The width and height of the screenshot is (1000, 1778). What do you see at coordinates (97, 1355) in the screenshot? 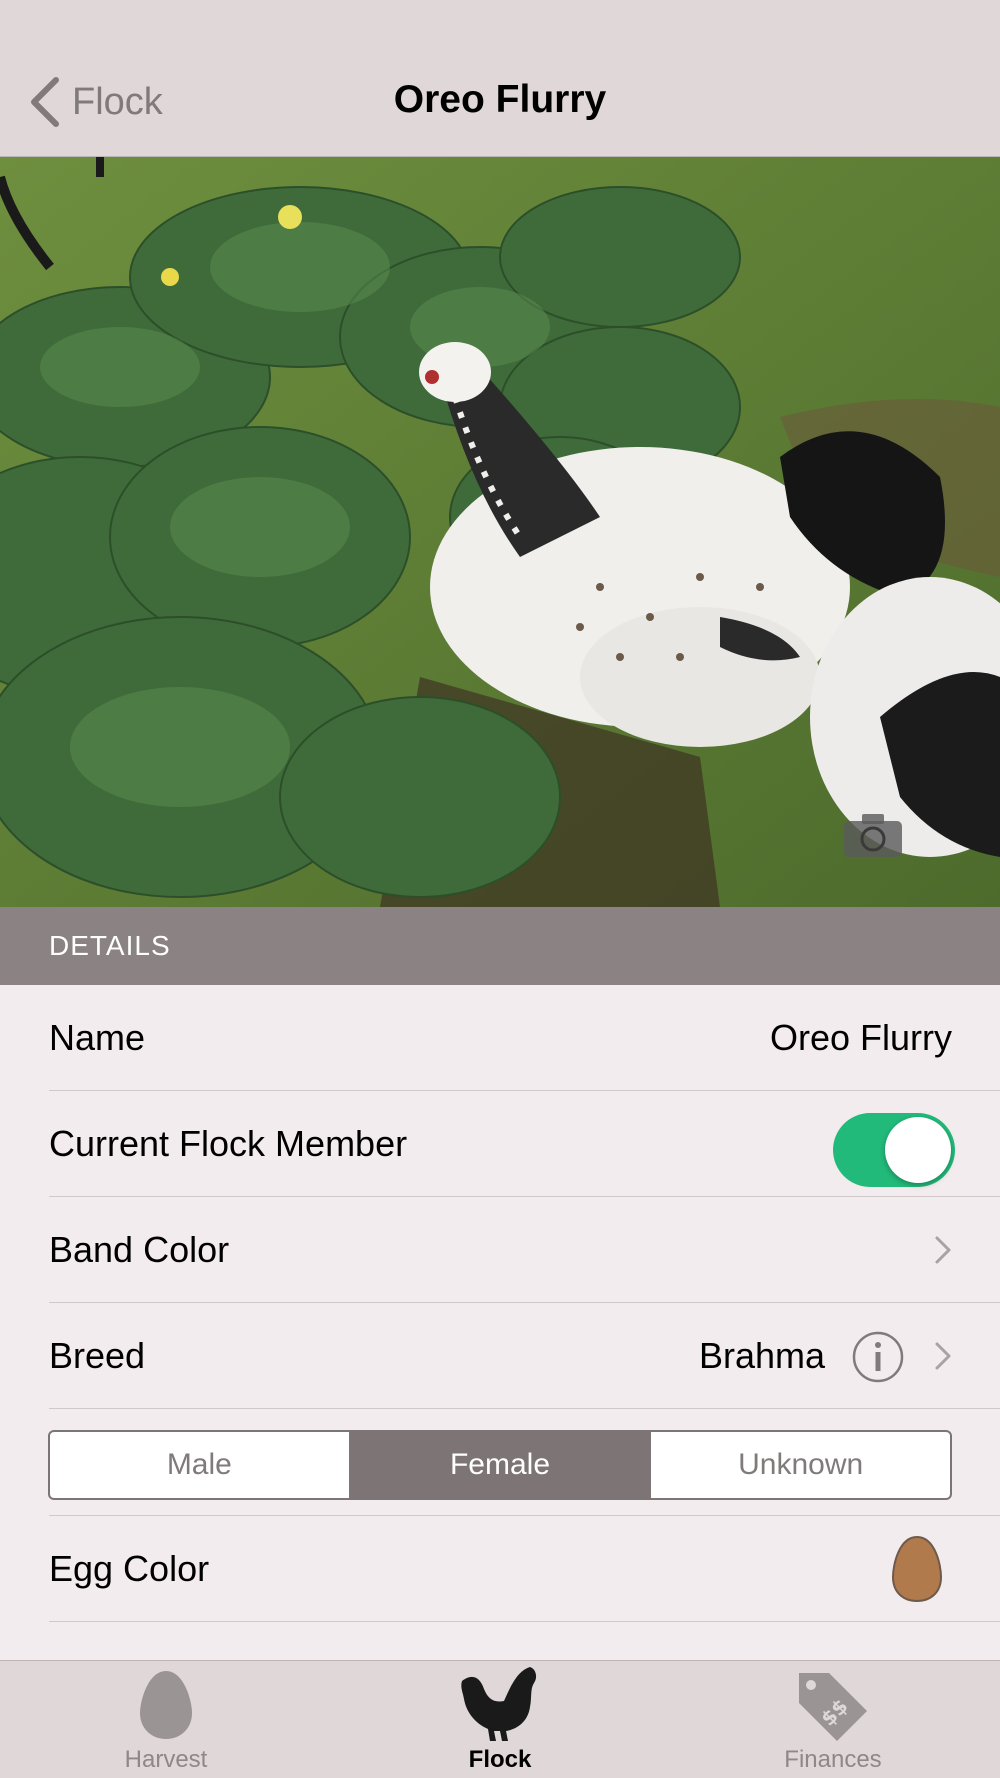
I see `breed-label: Breed` at bounding box center [97, 1355].